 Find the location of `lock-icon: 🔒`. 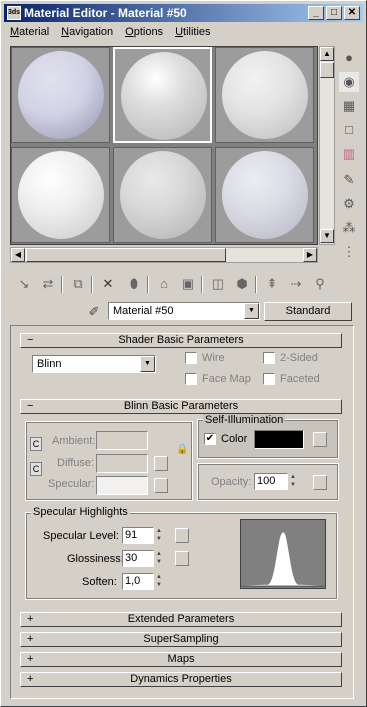

lock-icon: 🔒 is located at coordinates (182, 449).